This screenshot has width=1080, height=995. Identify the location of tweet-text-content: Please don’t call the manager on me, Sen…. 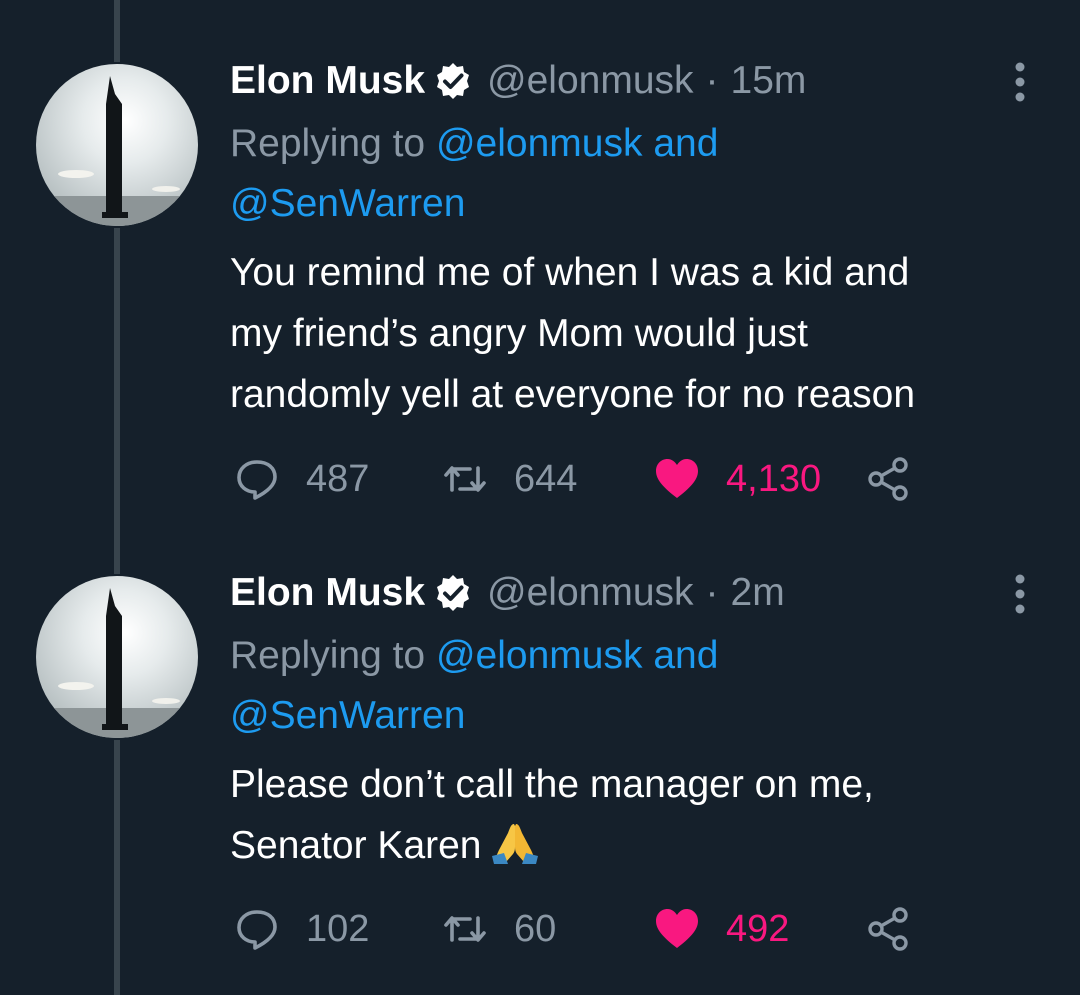
(552, 815).